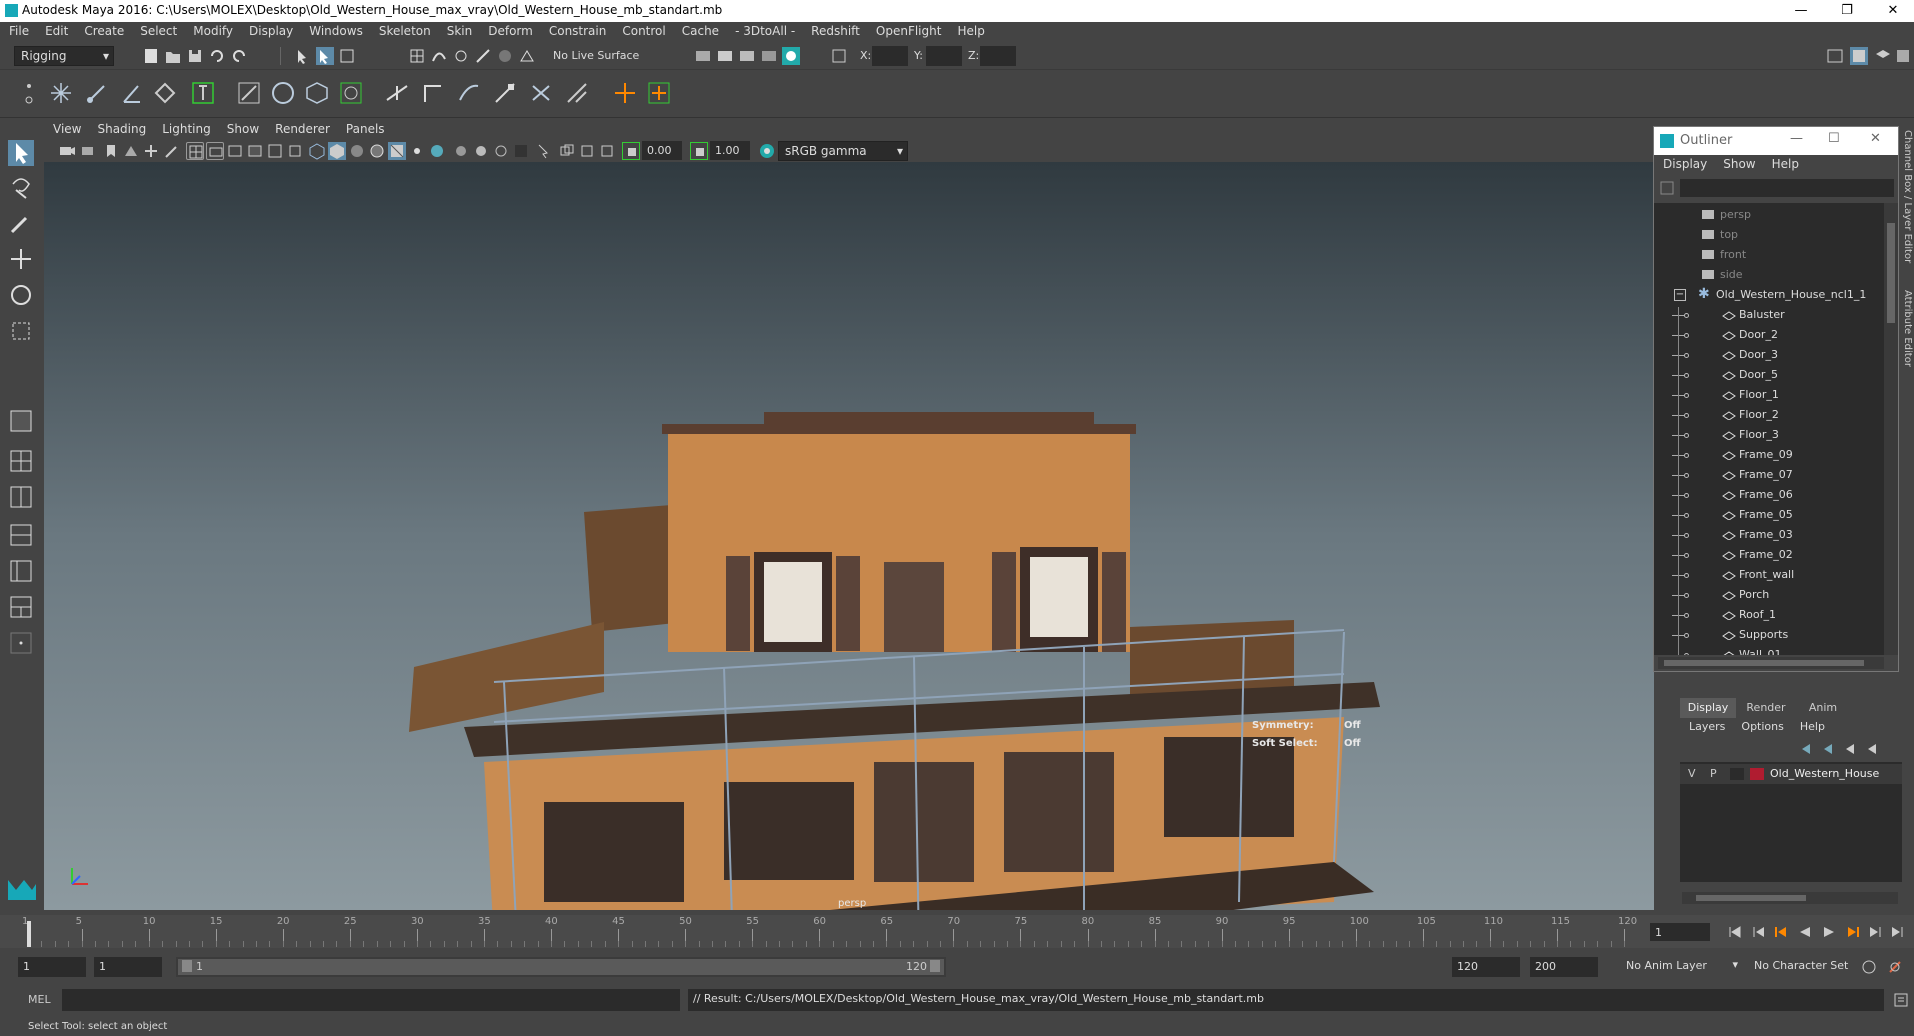  What do you see at coordinates (527, 56) in the screenshot?
I see `make-live-icon` at bounding box center [527, 56].